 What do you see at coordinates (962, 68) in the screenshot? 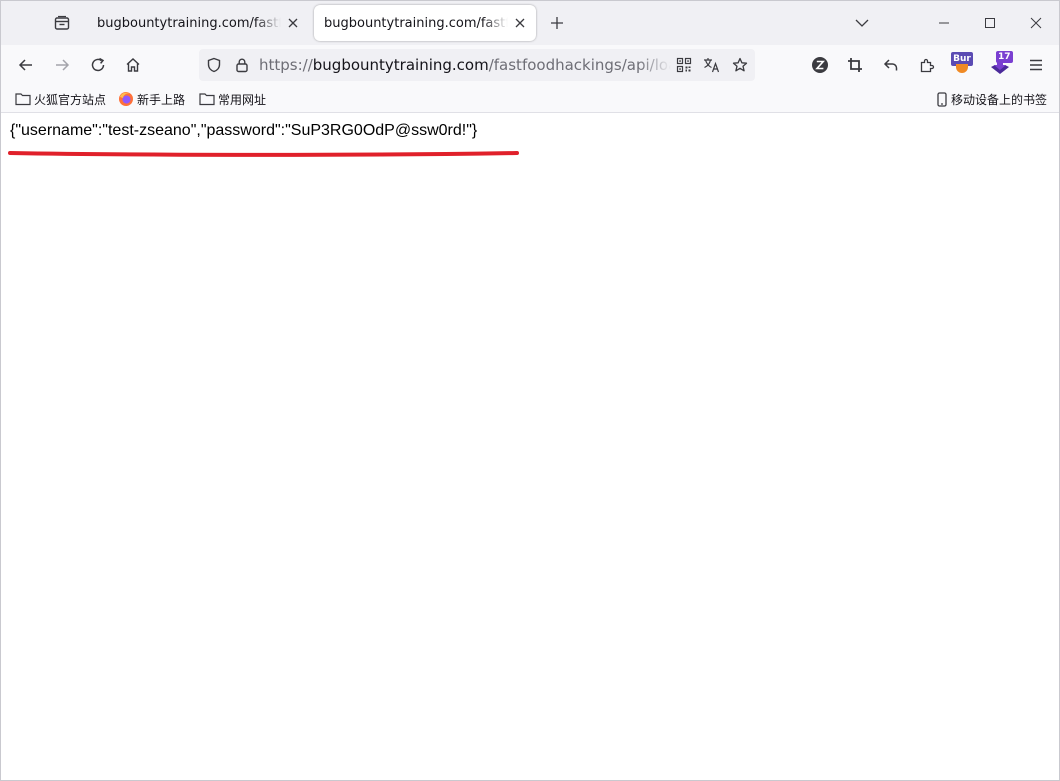
I see `burp-icon` at bounding box center [962, 68].